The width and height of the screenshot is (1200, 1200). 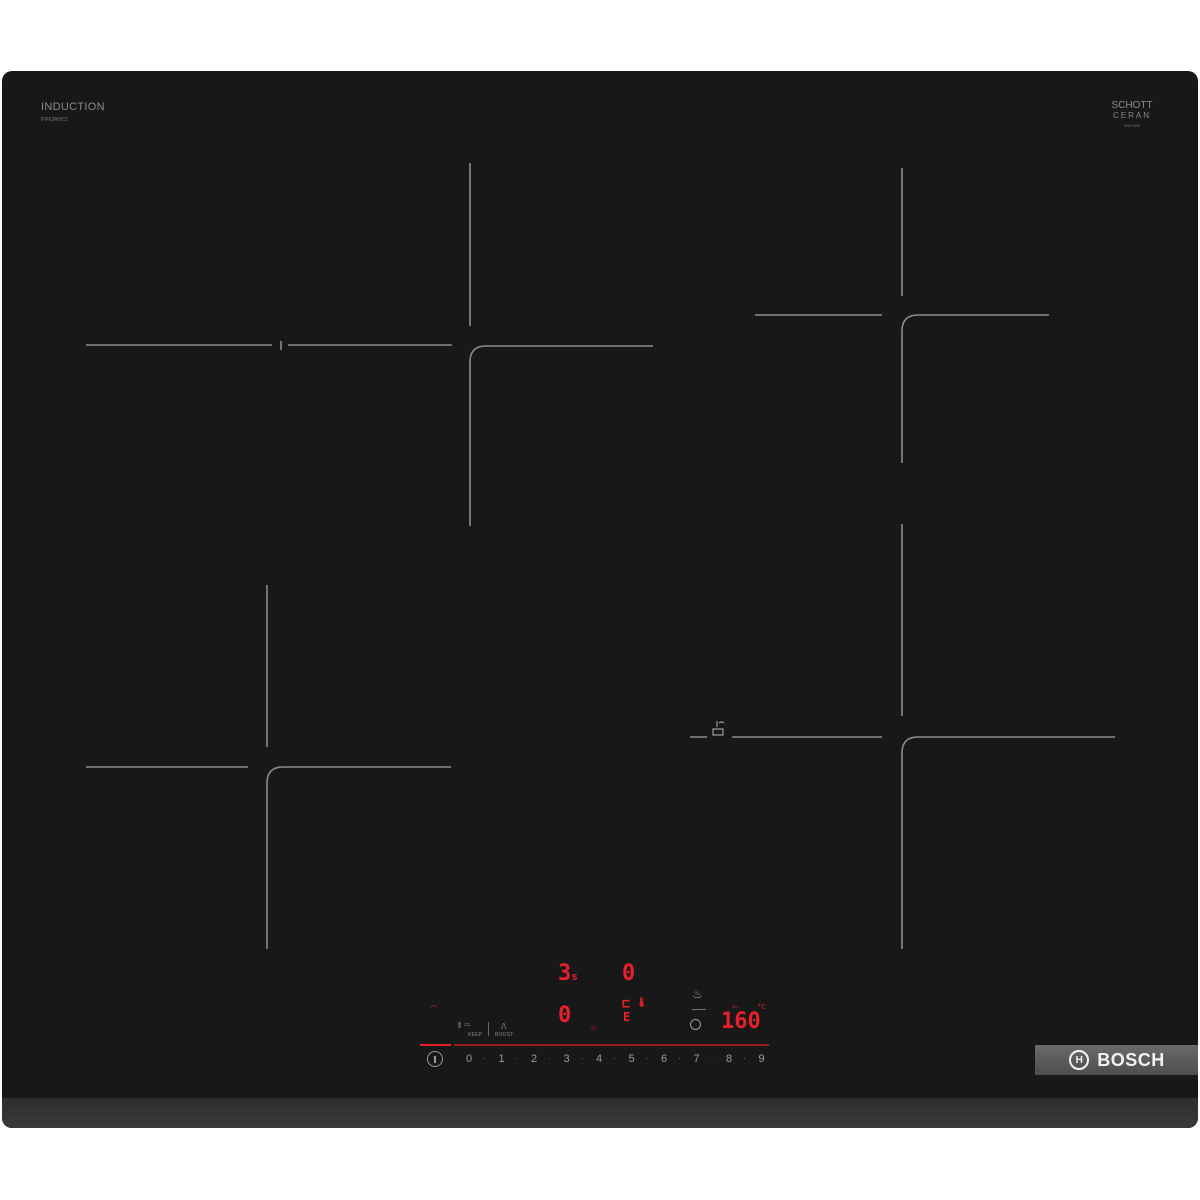 What do you see at coordinates (599, 1059) in the screenshot?
I see `power-level-4: 4` at bounding box center [599, 1059].